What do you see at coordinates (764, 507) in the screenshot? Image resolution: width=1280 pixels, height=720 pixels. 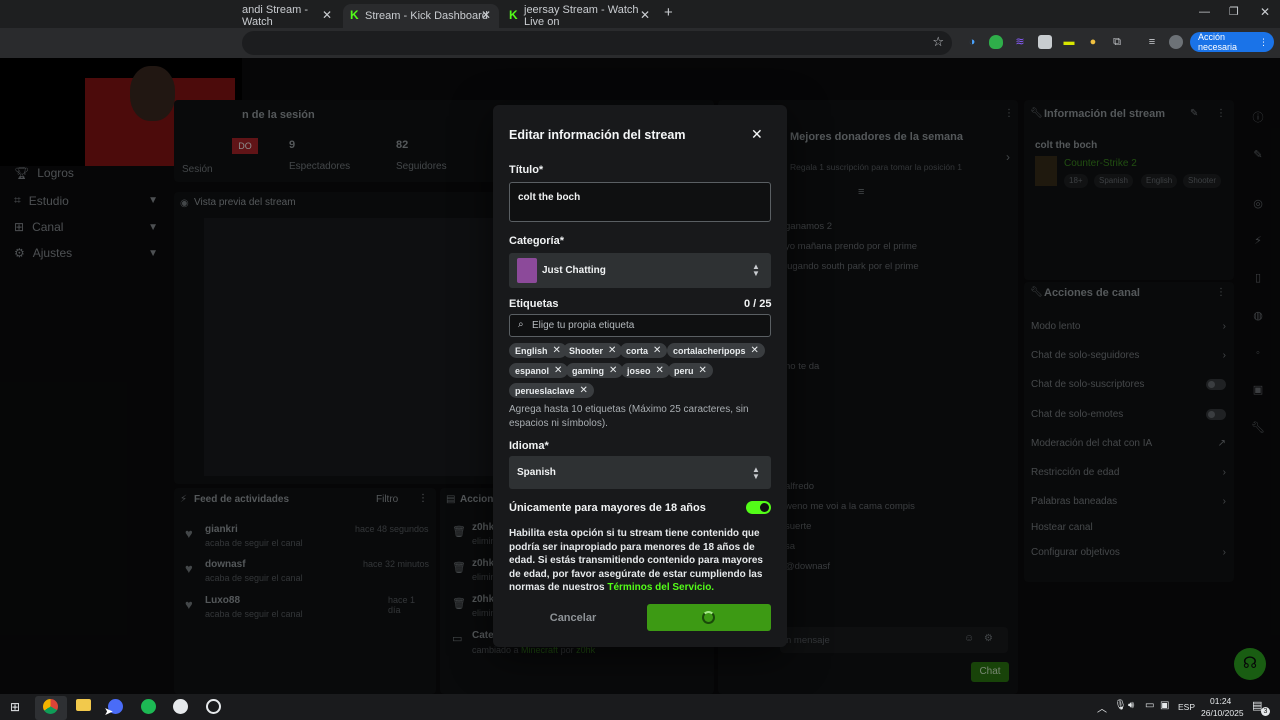 I see `toggle-knob` at bounding box center [764, 507].